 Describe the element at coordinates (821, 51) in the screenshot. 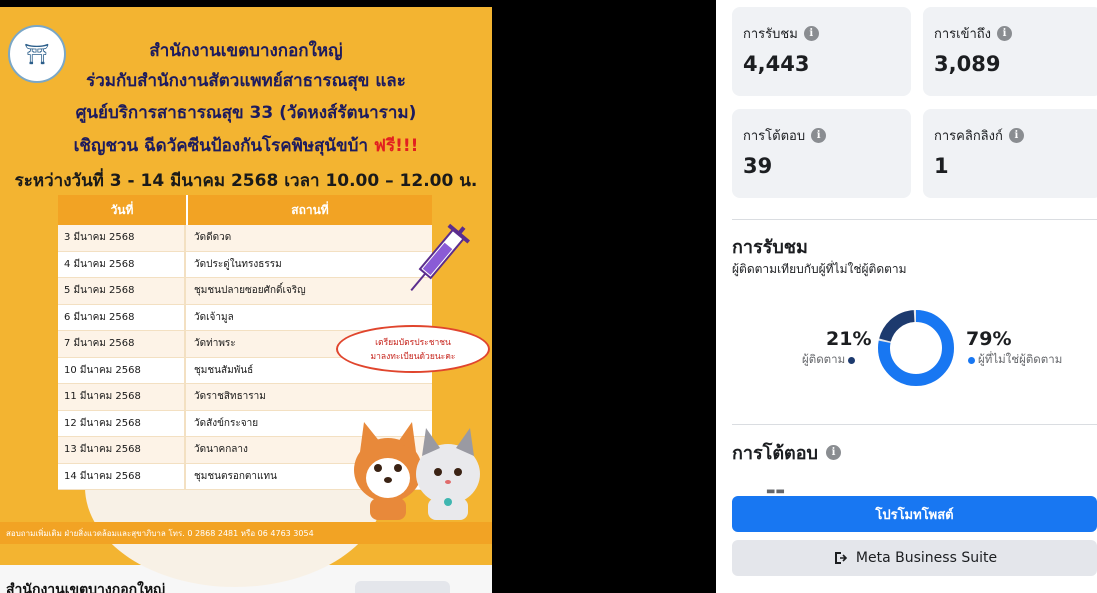

I see `card-views: การรับชม i 4,443` at that location.